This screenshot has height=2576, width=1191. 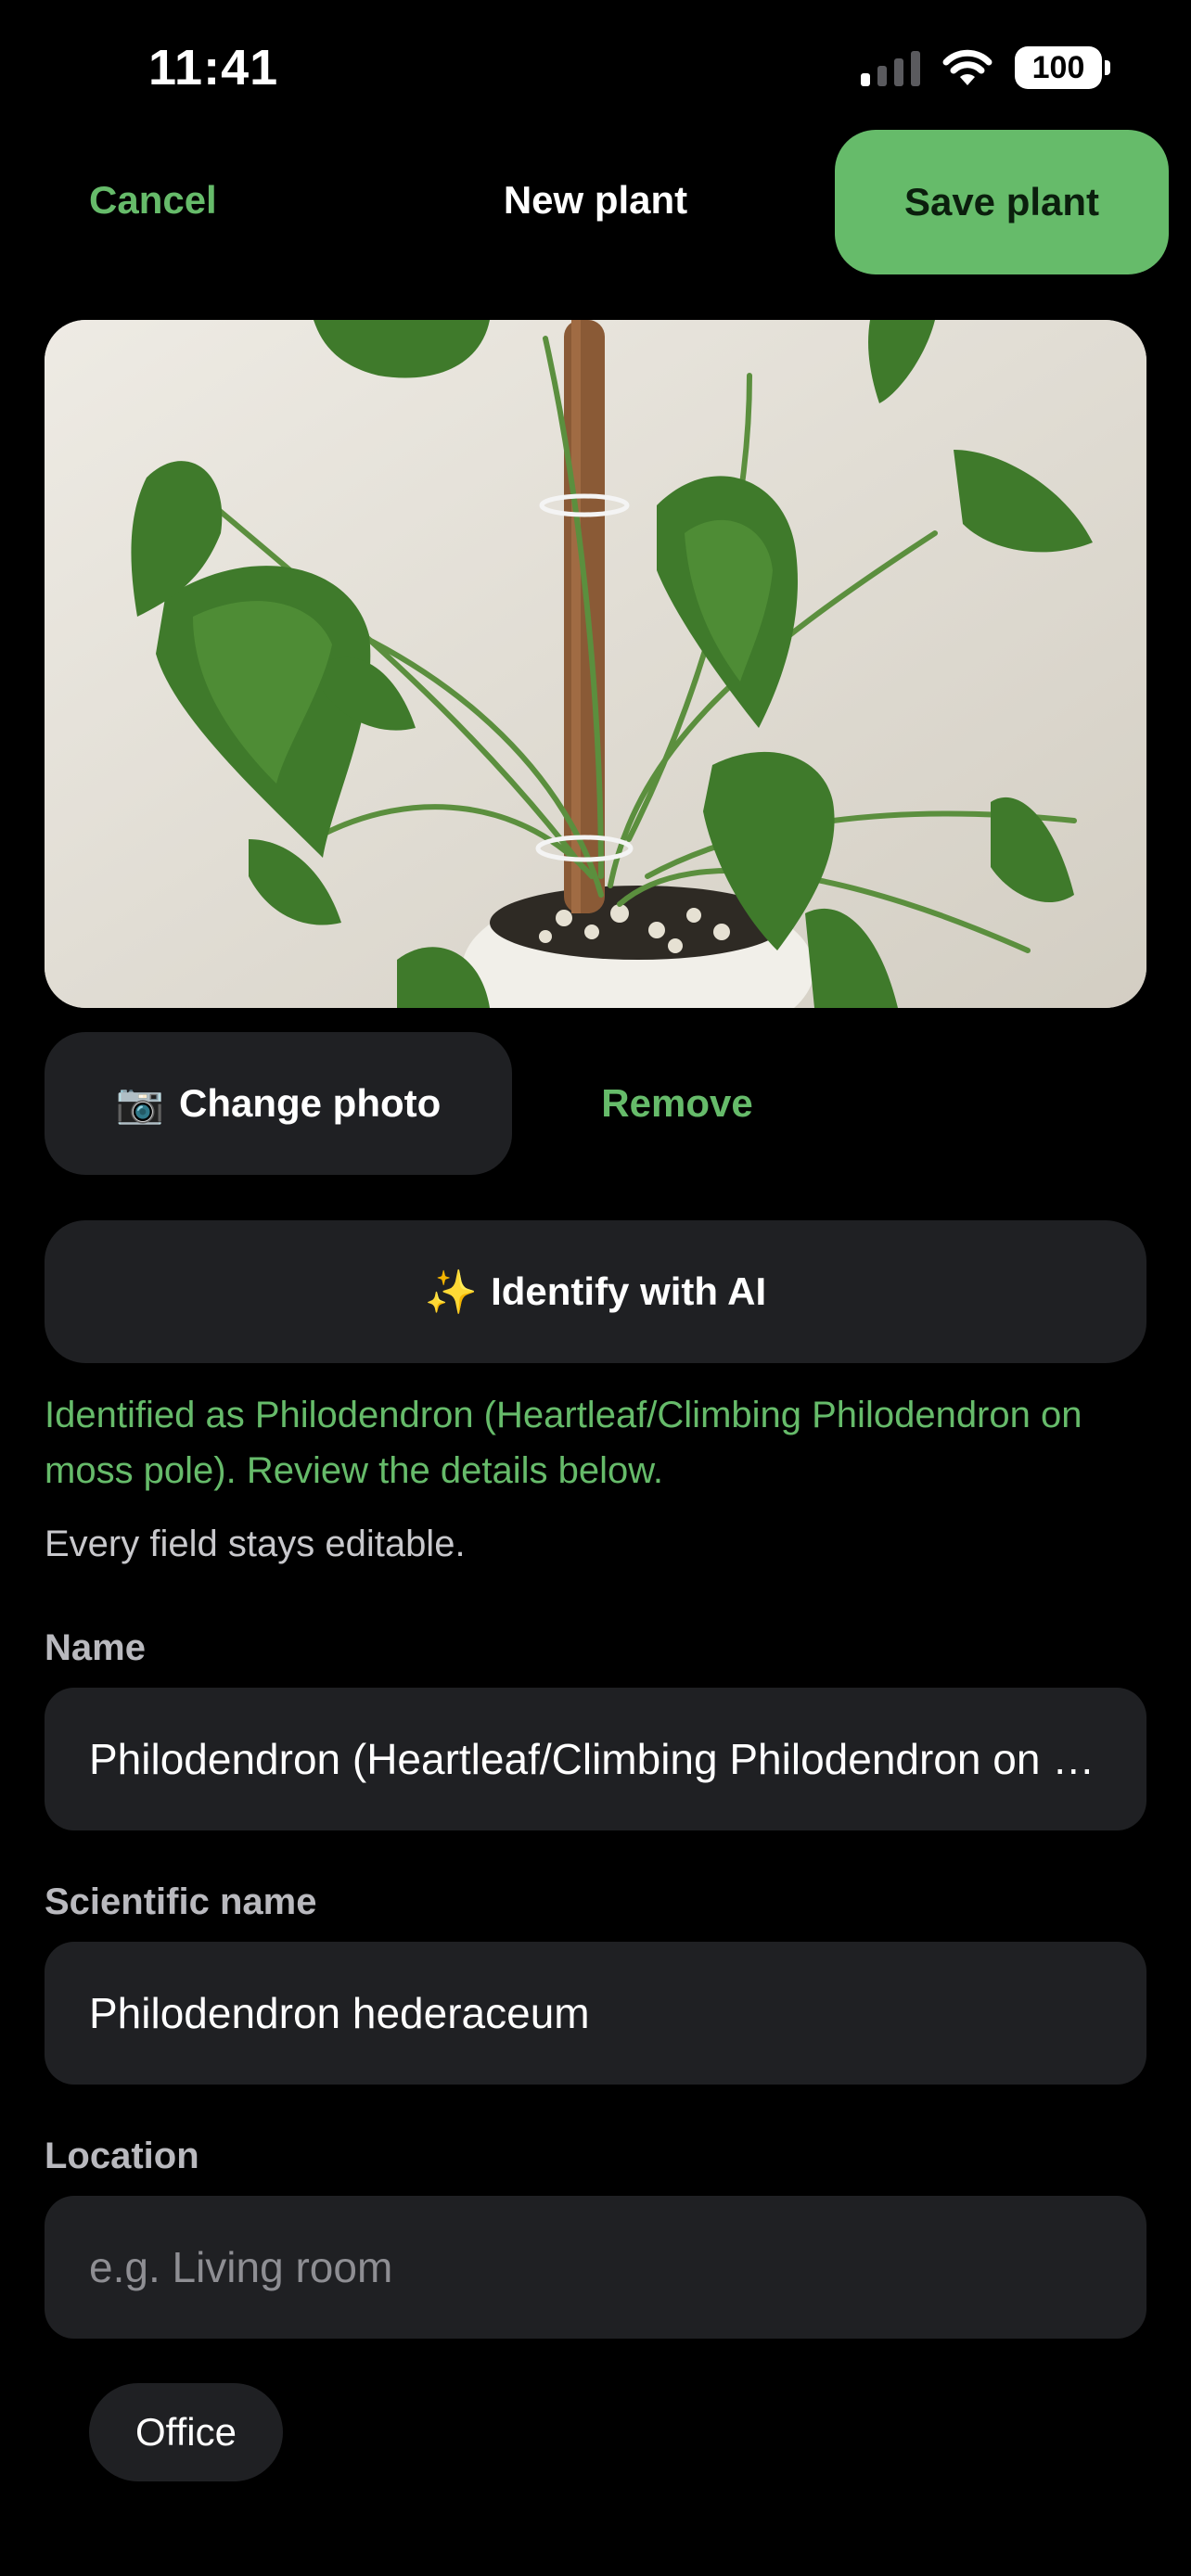 What do you see at coordinates (967, 67) in the screenshot?
I see `wifi-icon` at bounding box center [967, 67].